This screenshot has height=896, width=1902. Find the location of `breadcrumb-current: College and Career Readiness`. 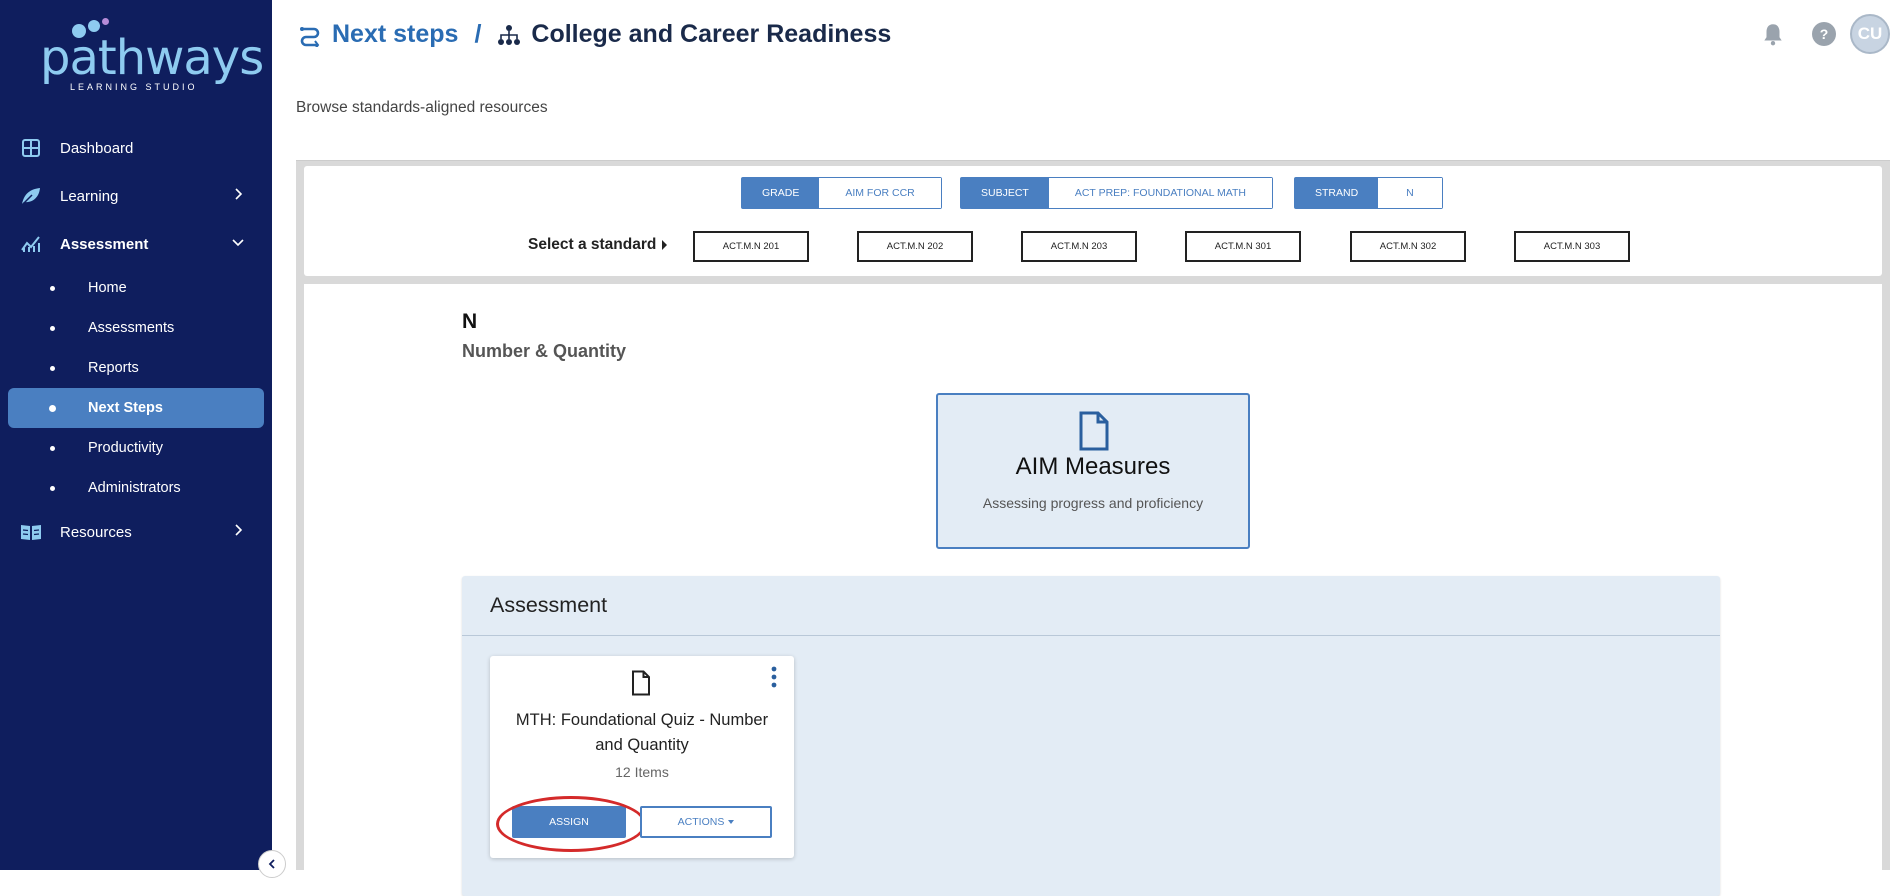

breadcrumb-current: College and Career Readiness is located at coordinates (694, 34).